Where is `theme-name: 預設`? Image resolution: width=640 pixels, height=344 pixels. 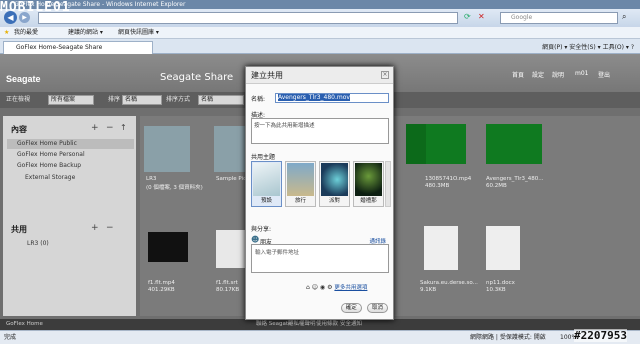
theme-name: 預設 is located at coordinates (266, 201).